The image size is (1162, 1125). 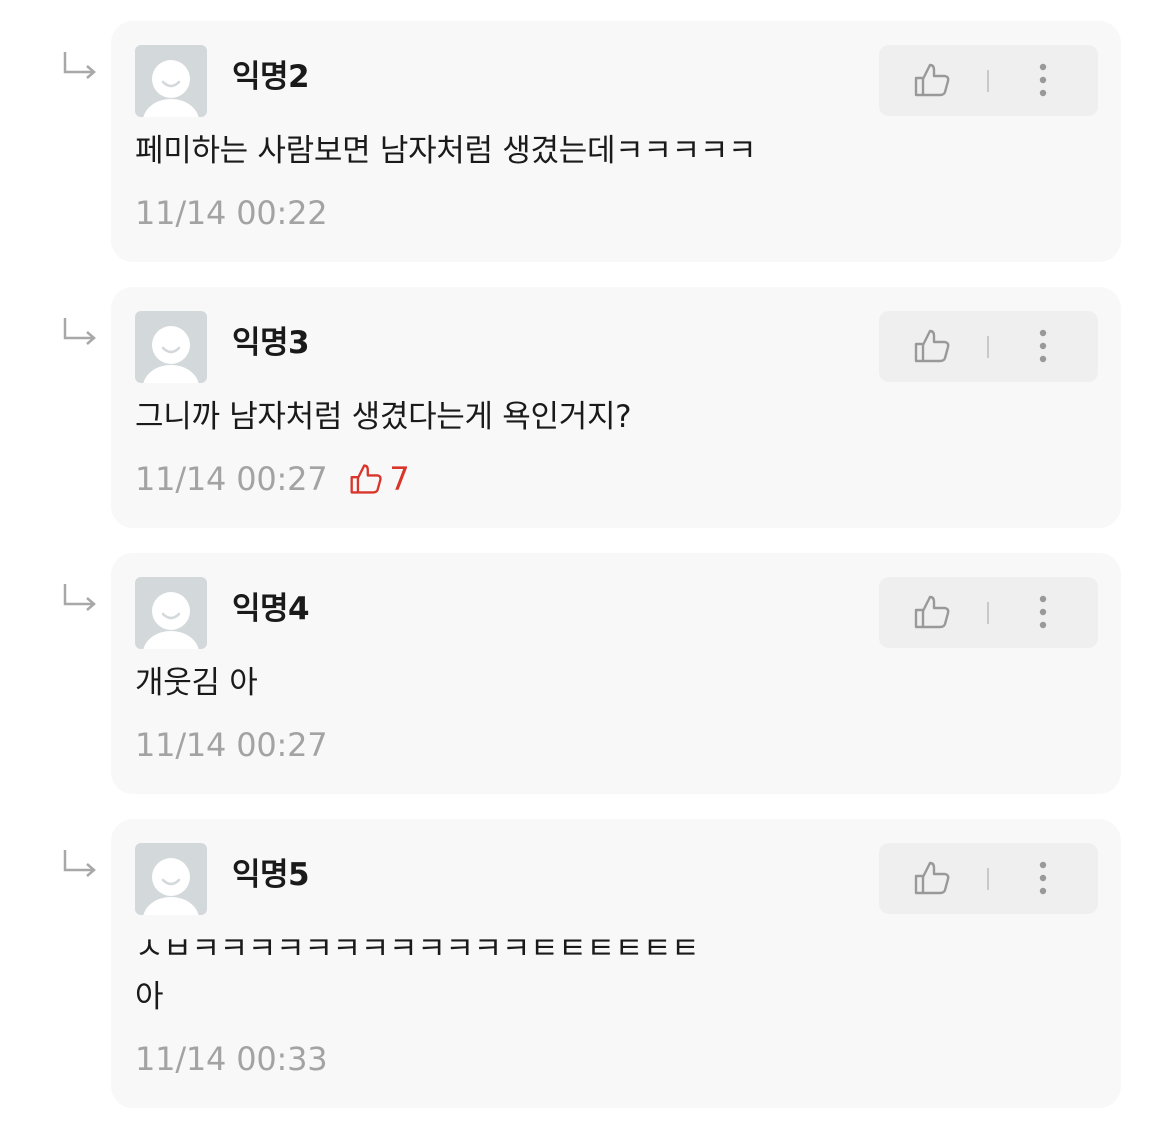 I want to click on comment-text: 그니까 남자처럼 생겼다는게 욕인거지?, so click(x=383, y=417).